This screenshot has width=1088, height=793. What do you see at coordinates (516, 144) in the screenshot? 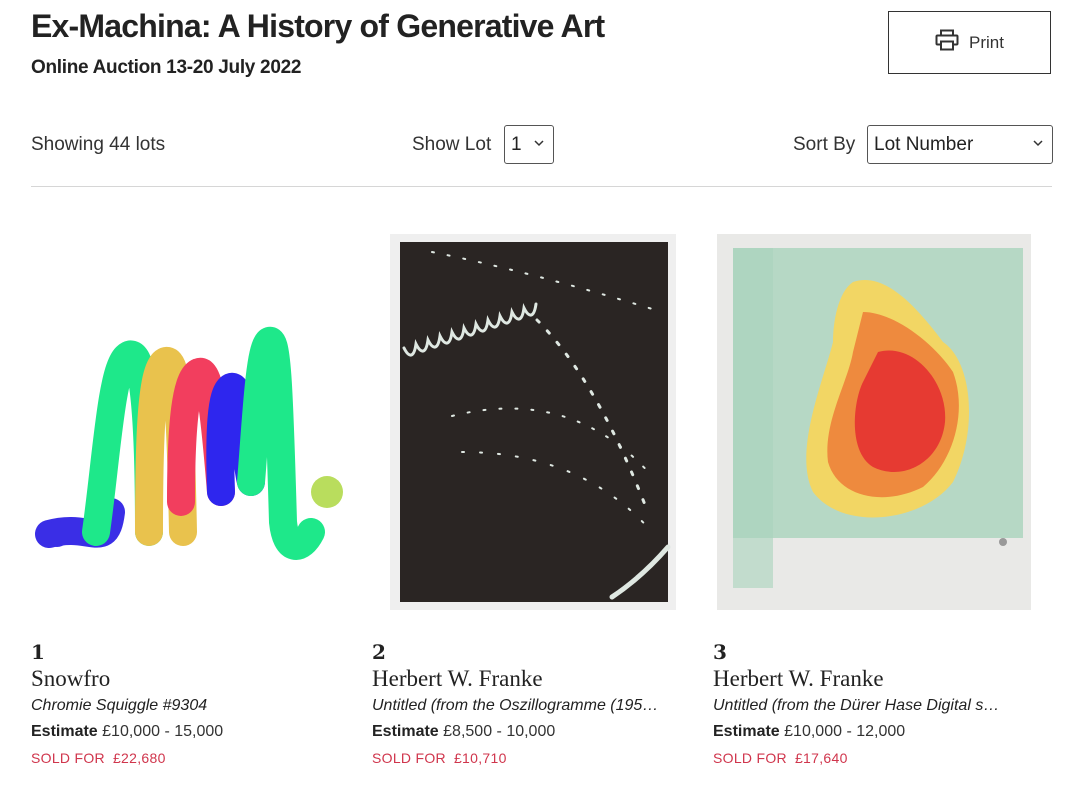
I see `show-lot-value: 1` at bounding box center [516, 144].